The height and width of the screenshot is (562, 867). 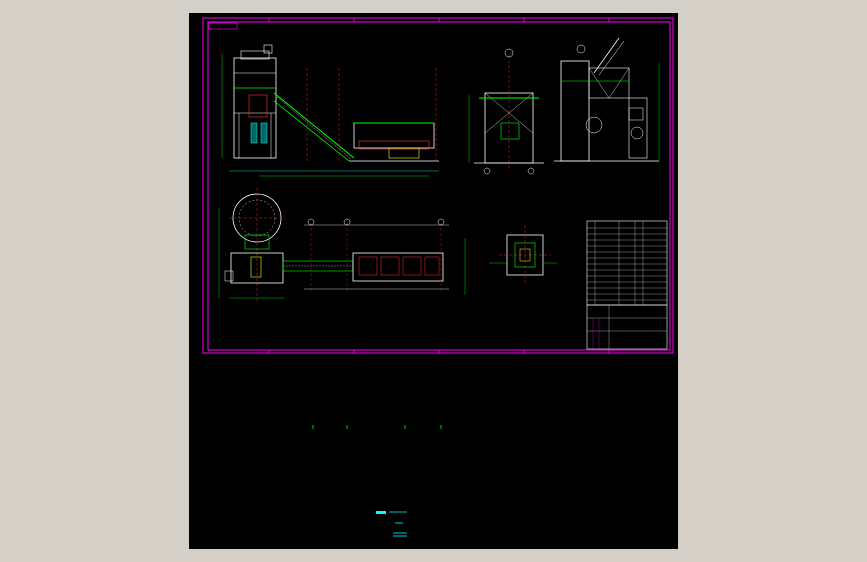 What do you see at coordinates (506, 111) in the screenshot?
I see `side-elevation-a` at bounding box center [506, 111].